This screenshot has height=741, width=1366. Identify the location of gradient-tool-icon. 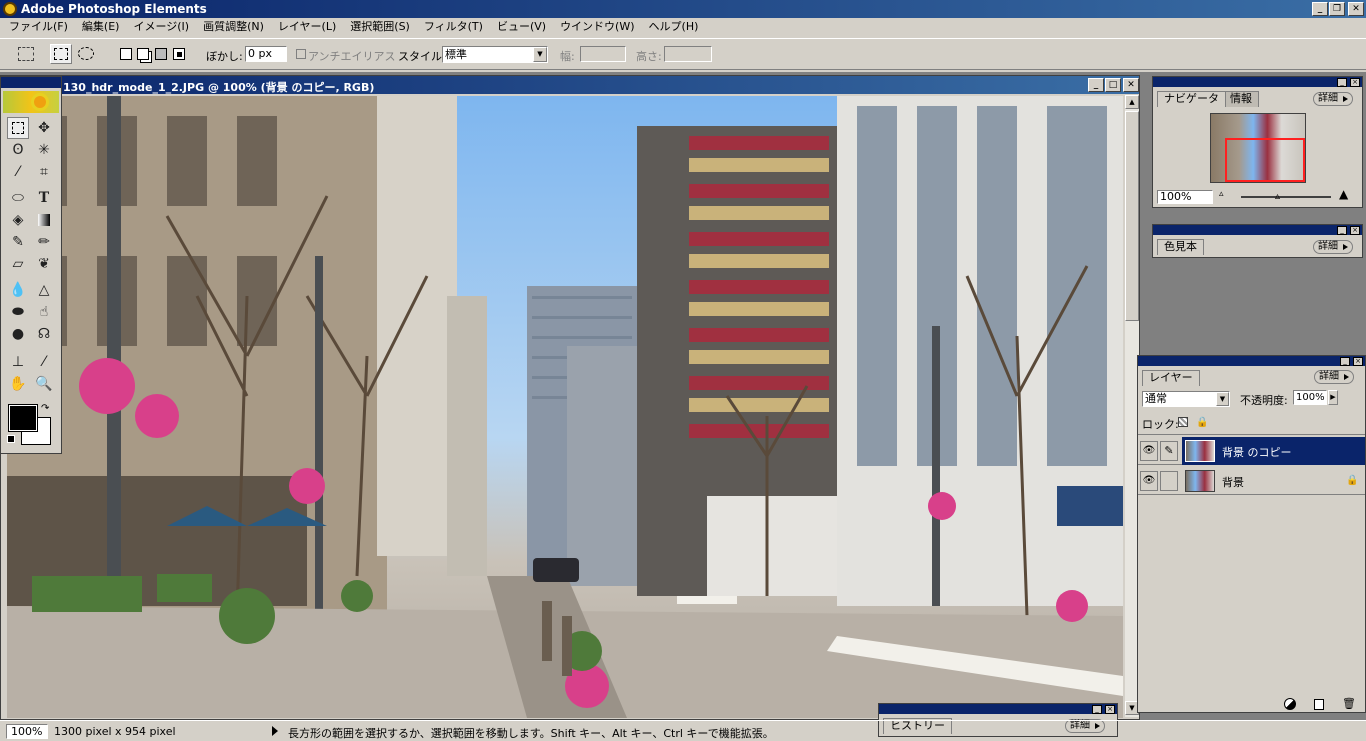
(44, 220).